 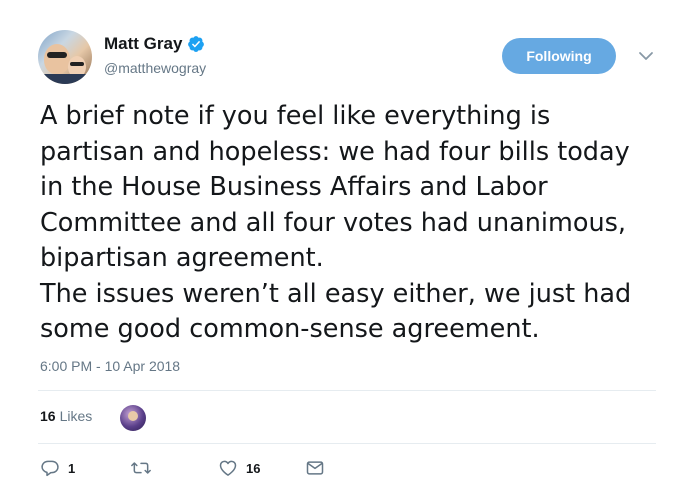 I want to click on avatar-sunglasses, so click(x=57, y=55).